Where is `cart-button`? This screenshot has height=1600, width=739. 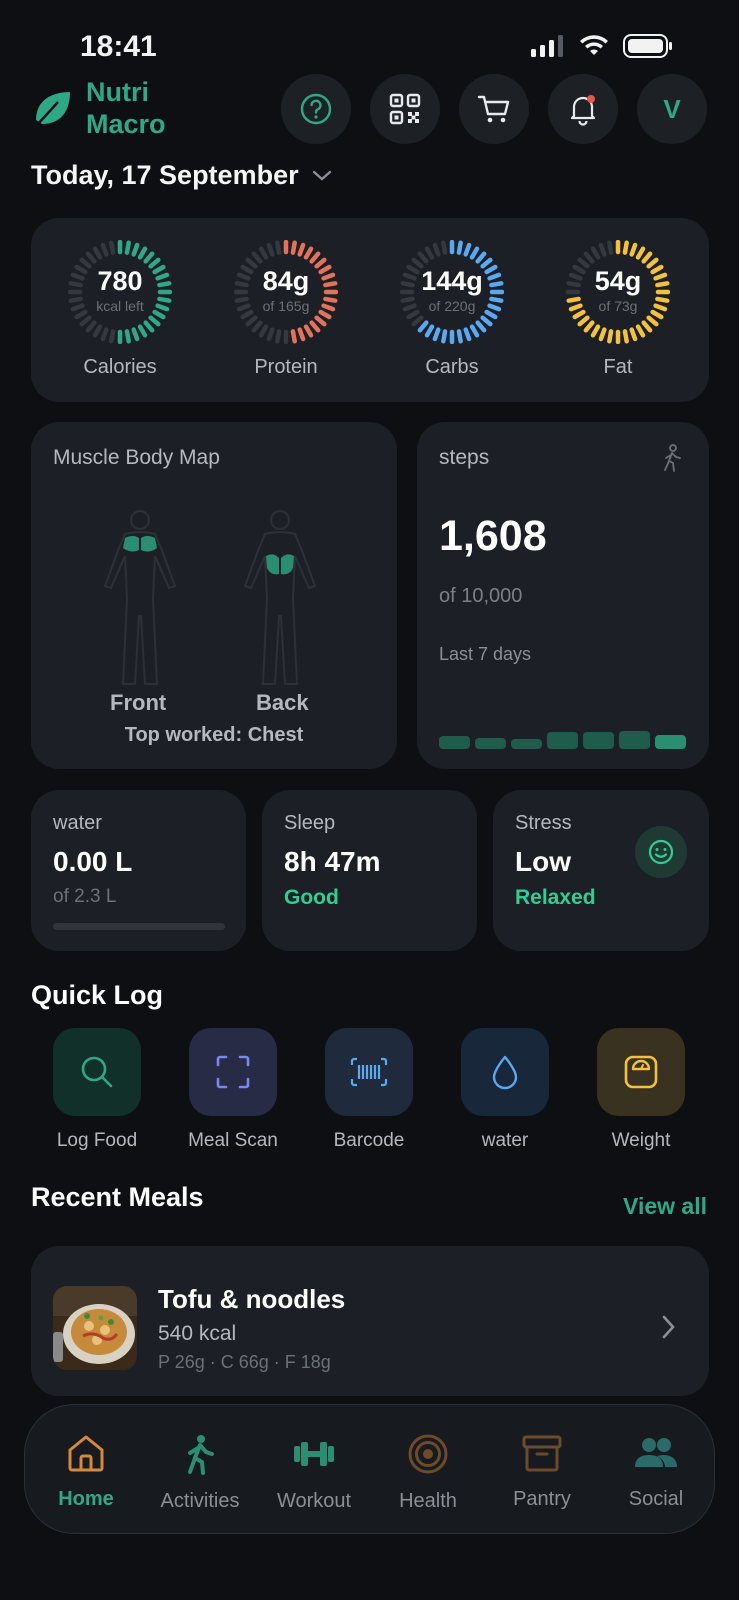
cart-button is located at coordinates (494, 109).